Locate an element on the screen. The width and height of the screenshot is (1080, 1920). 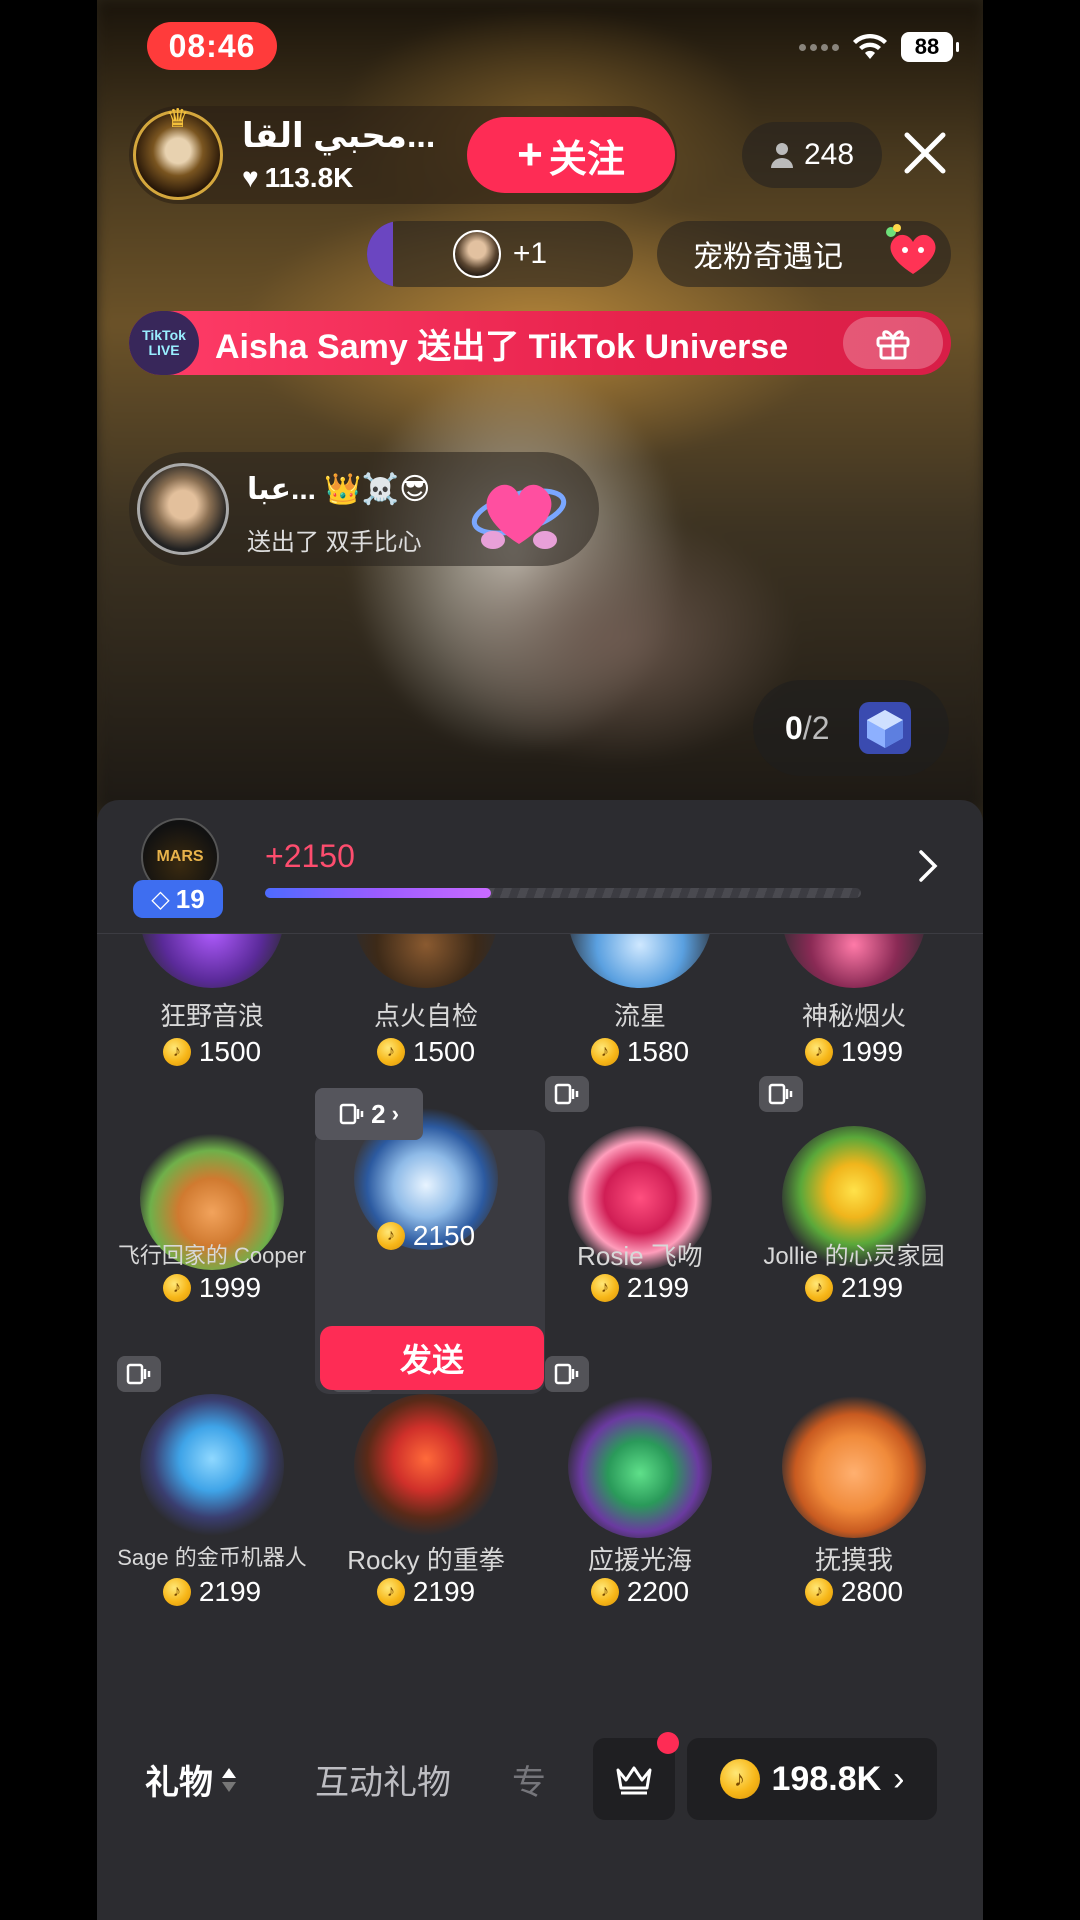
tab-exclusive: 专 is located at coordinates (529, 1779).